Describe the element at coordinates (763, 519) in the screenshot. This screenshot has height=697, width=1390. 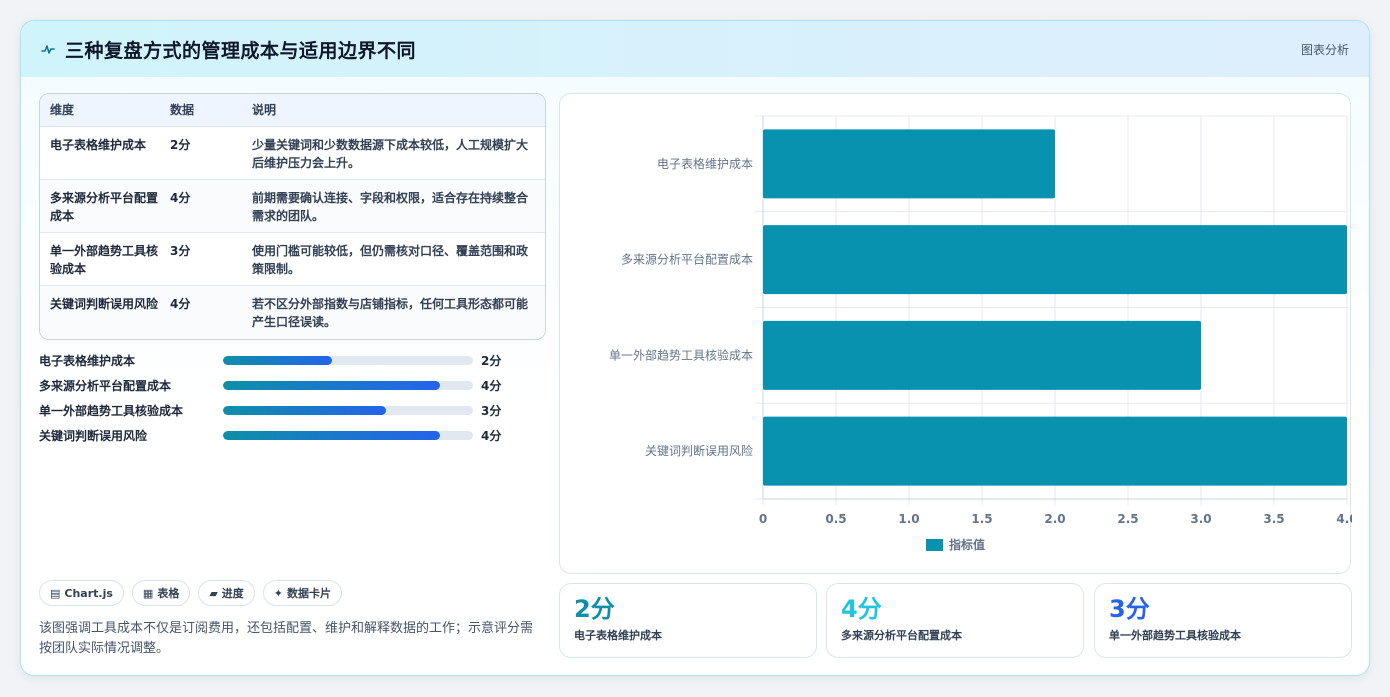
I see `x-tick-label: 0` at that location.